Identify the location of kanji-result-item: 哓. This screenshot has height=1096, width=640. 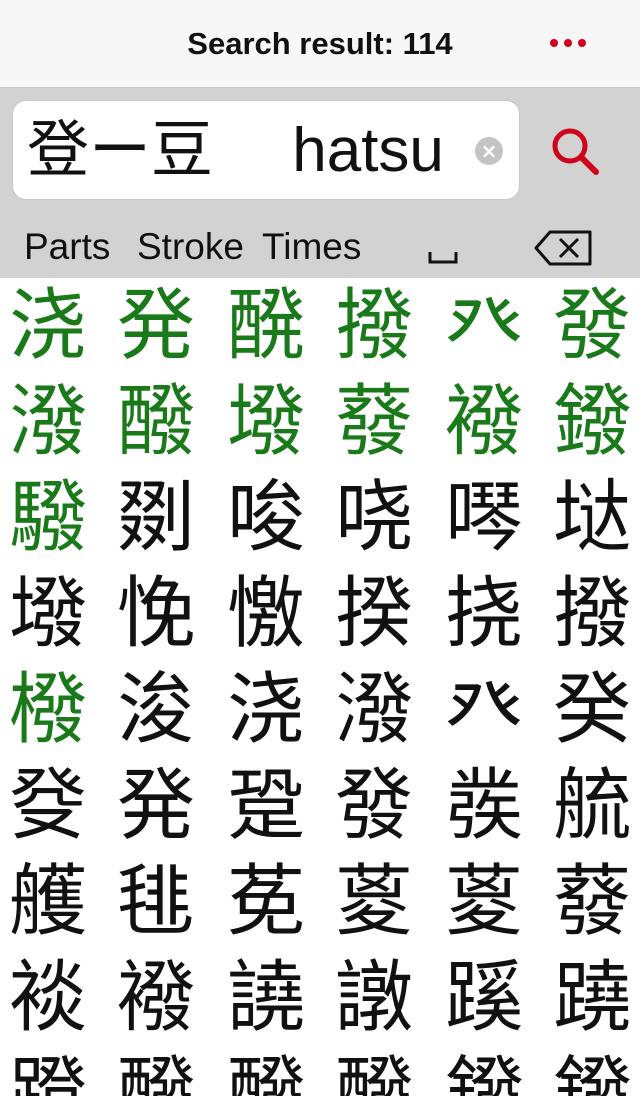
(374, 518).